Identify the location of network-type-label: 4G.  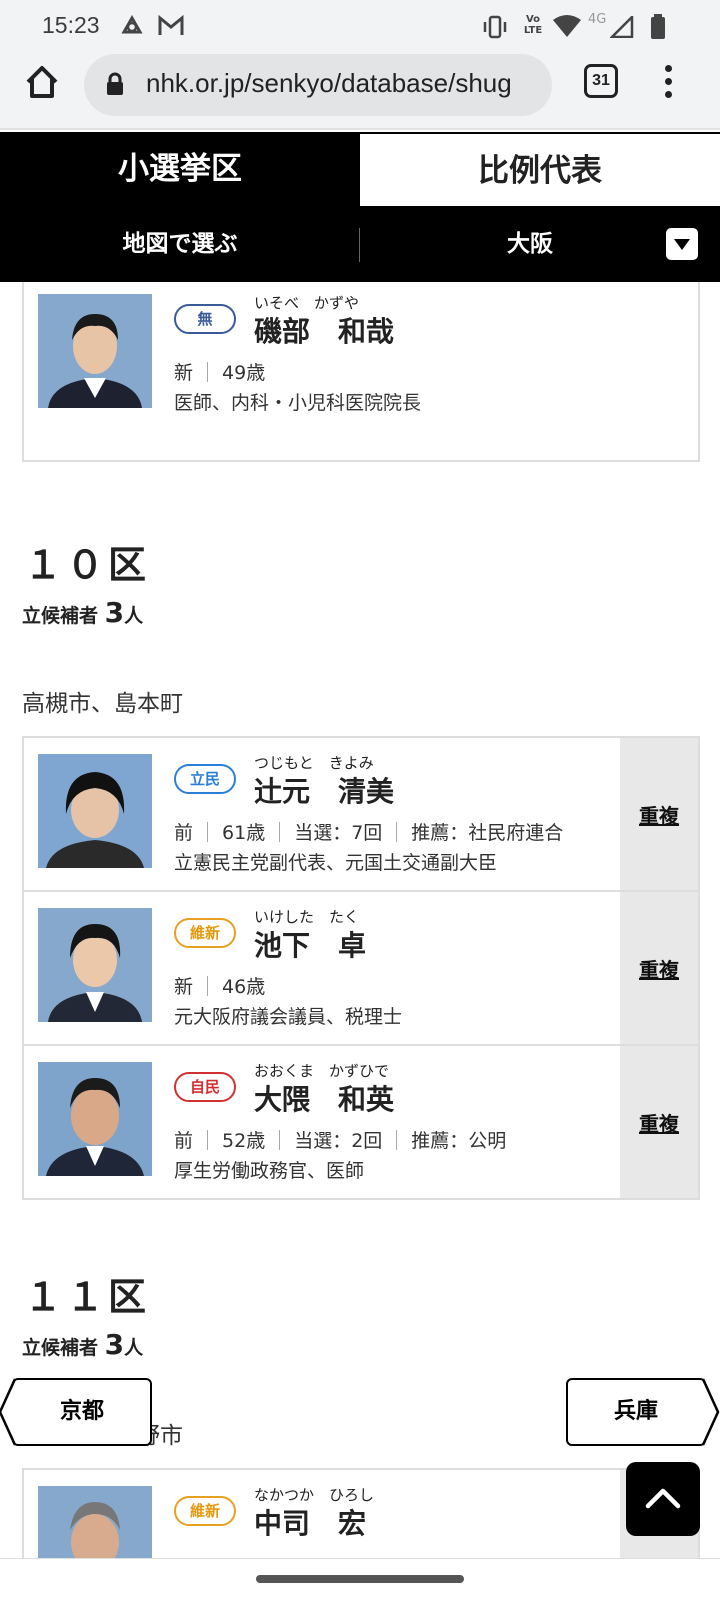
(597, 19).